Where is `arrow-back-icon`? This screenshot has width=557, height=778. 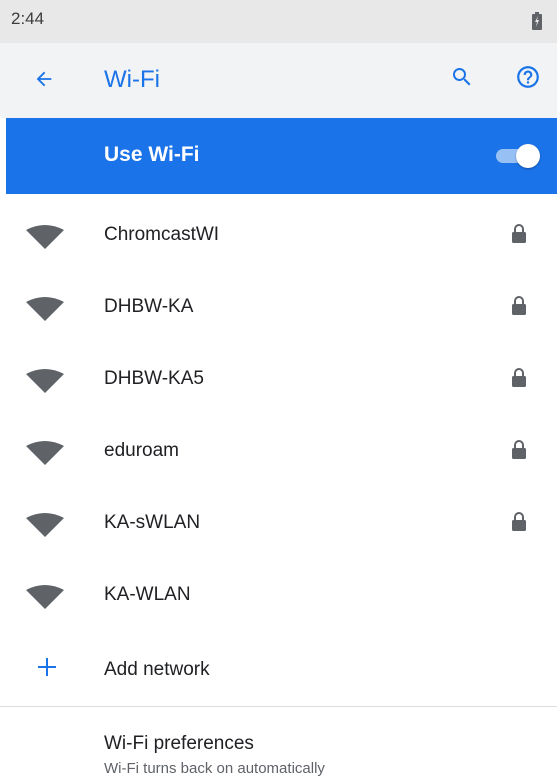 arrow-back-icon is located at coordinates (44, 81).